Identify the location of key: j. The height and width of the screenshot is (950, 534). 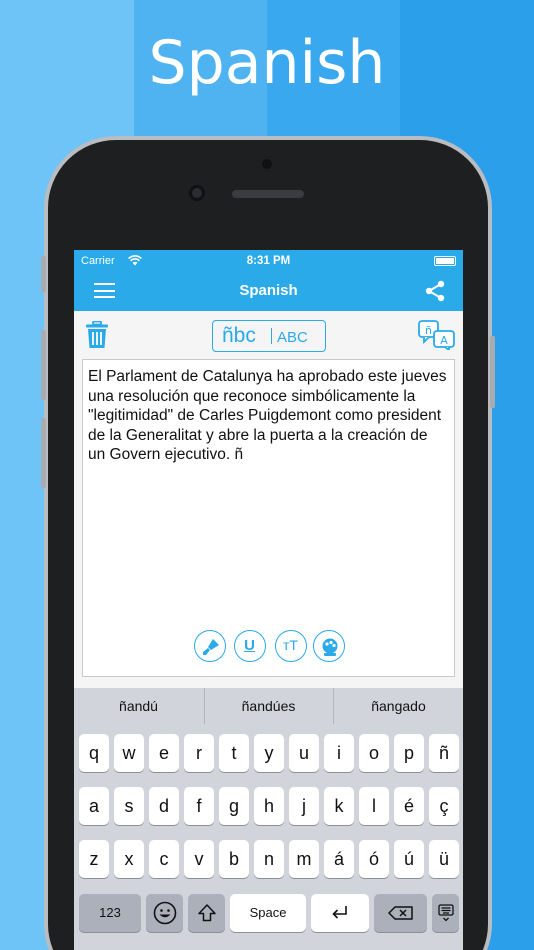
(304, 806).